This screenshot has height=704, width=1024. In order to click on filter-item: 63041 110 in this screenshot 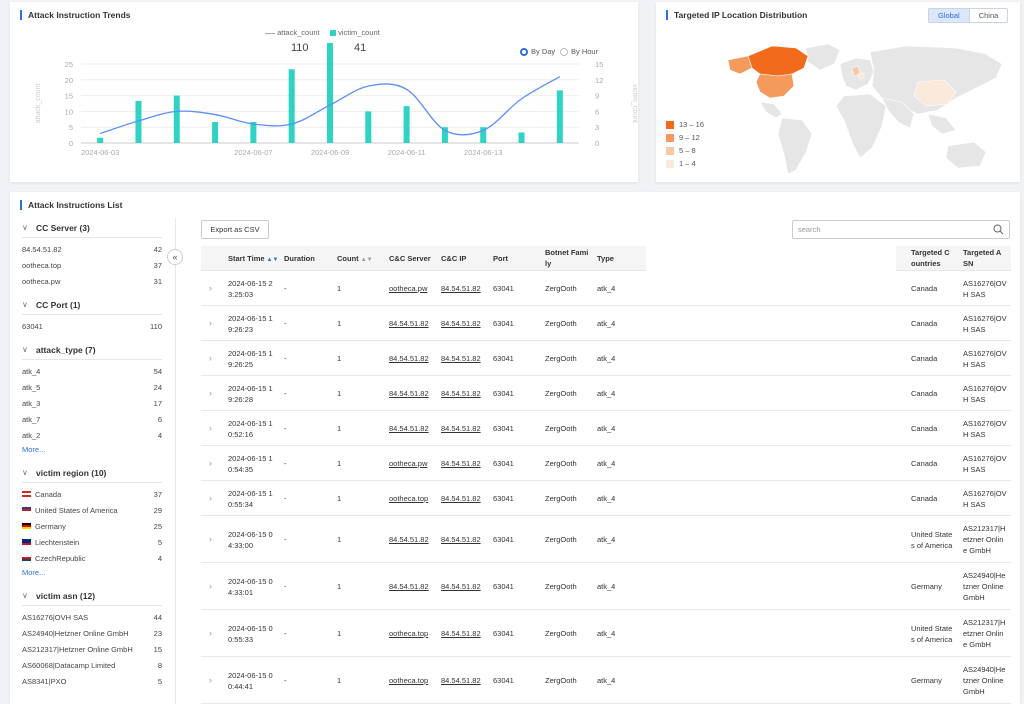, I will do `click(92, 326)`.